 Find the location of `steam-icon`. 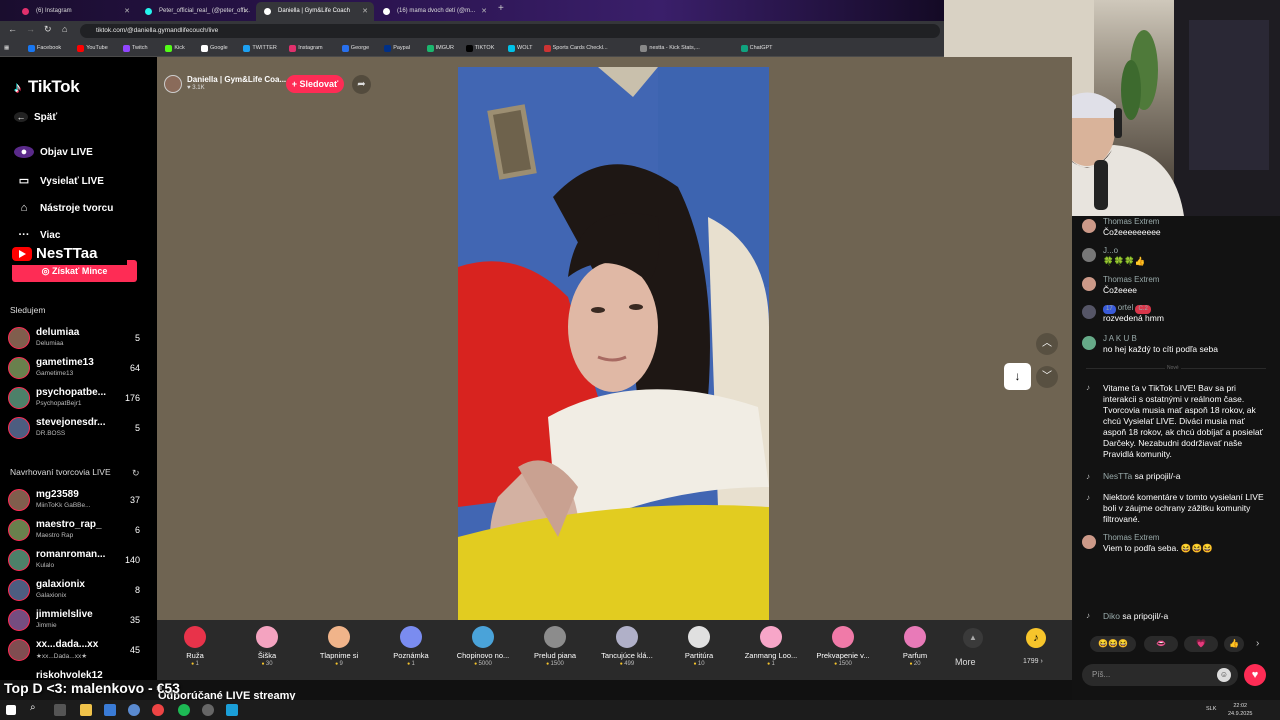

steam-icon is located at coordinates (232, 710).